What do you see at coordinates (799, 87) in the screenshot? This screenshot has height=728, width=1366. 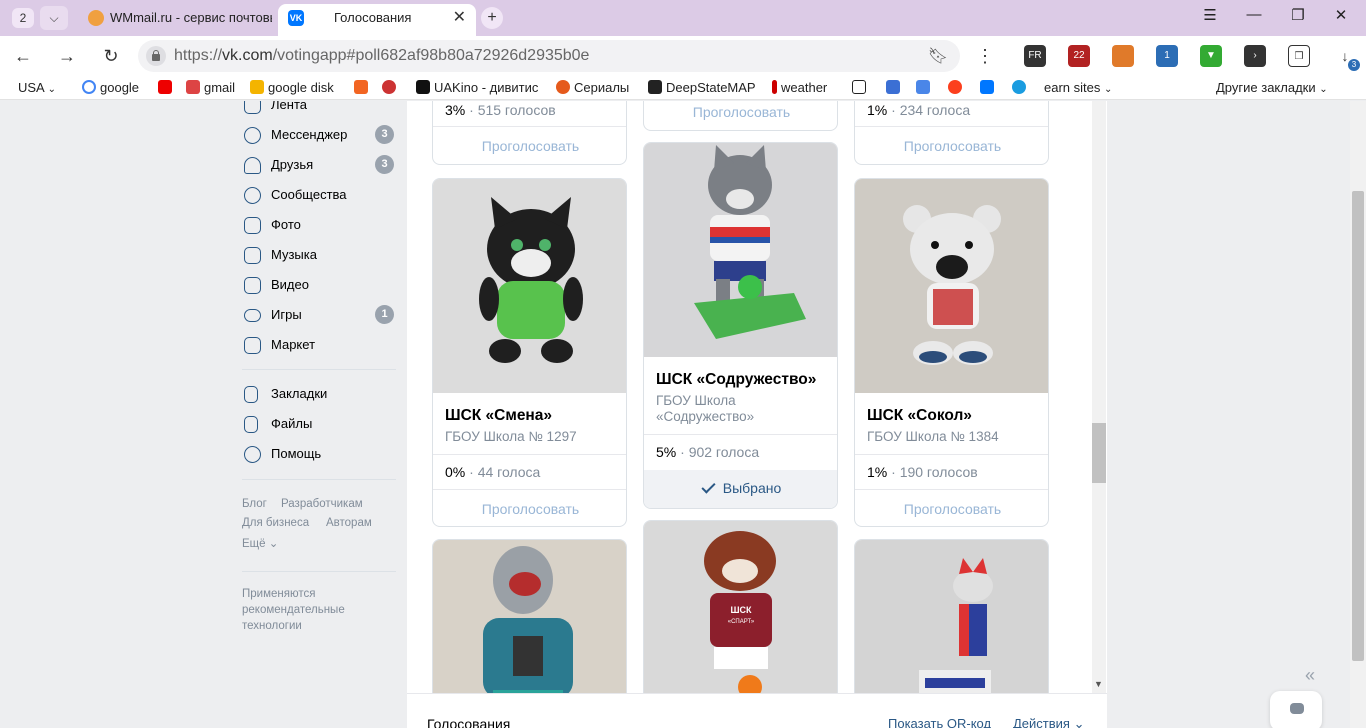 I see `bookmark-weather: weather` at bounding box center [799, 87].